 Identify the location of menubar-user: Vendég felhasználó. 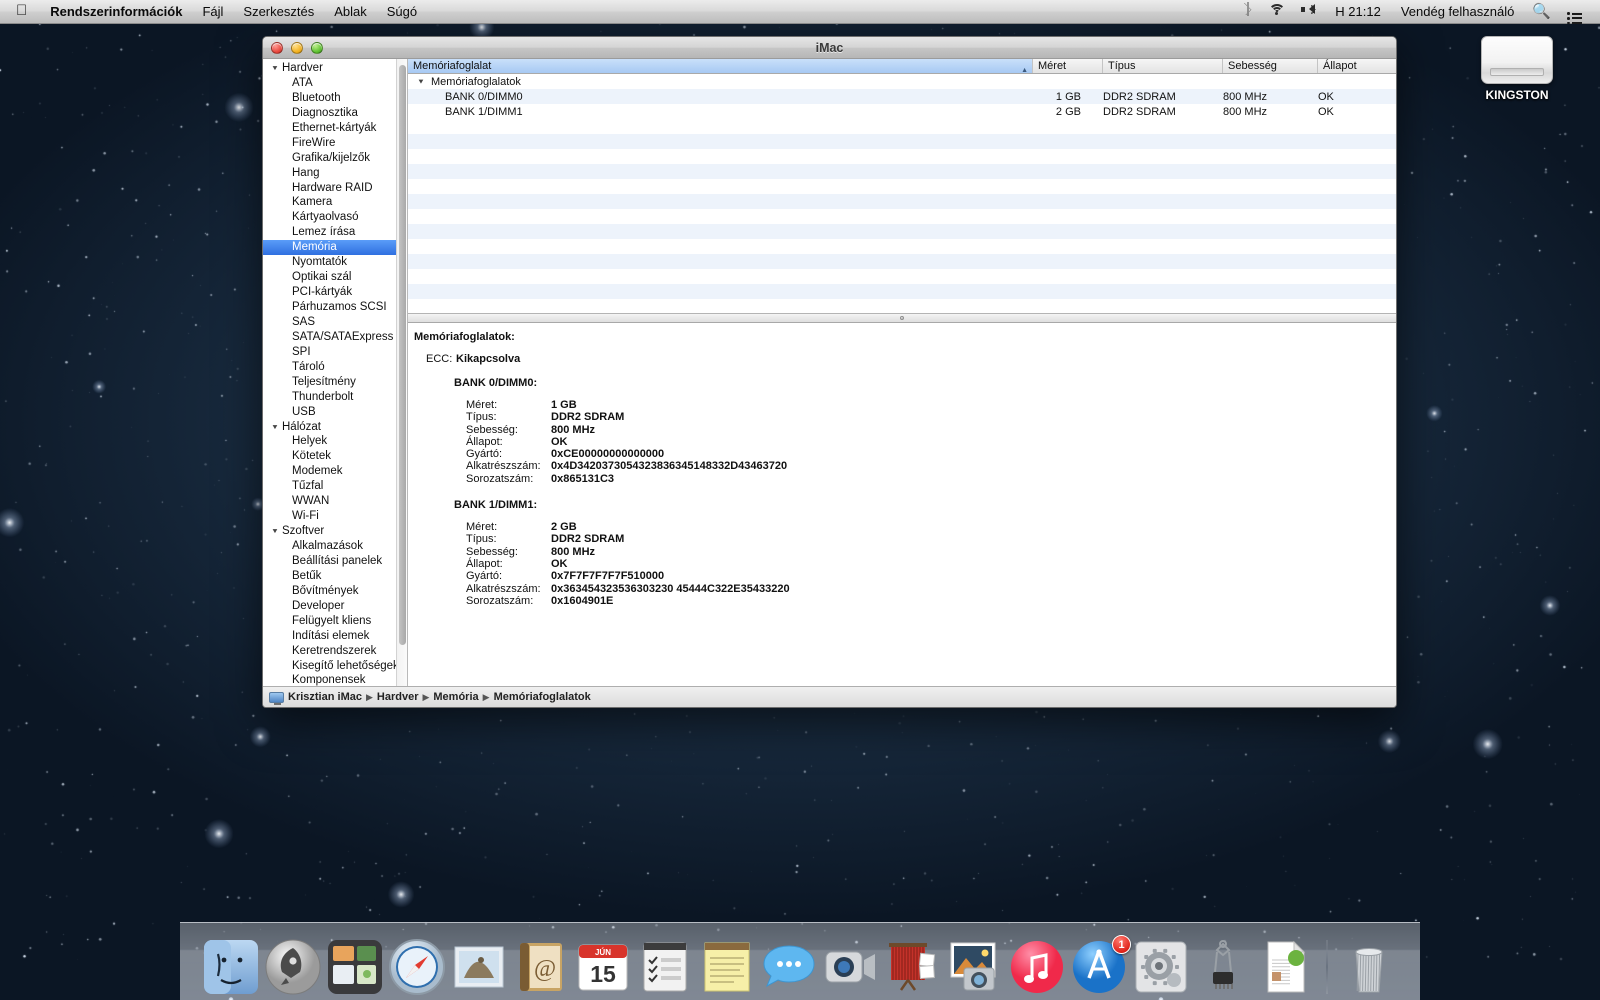
(1457, 11).